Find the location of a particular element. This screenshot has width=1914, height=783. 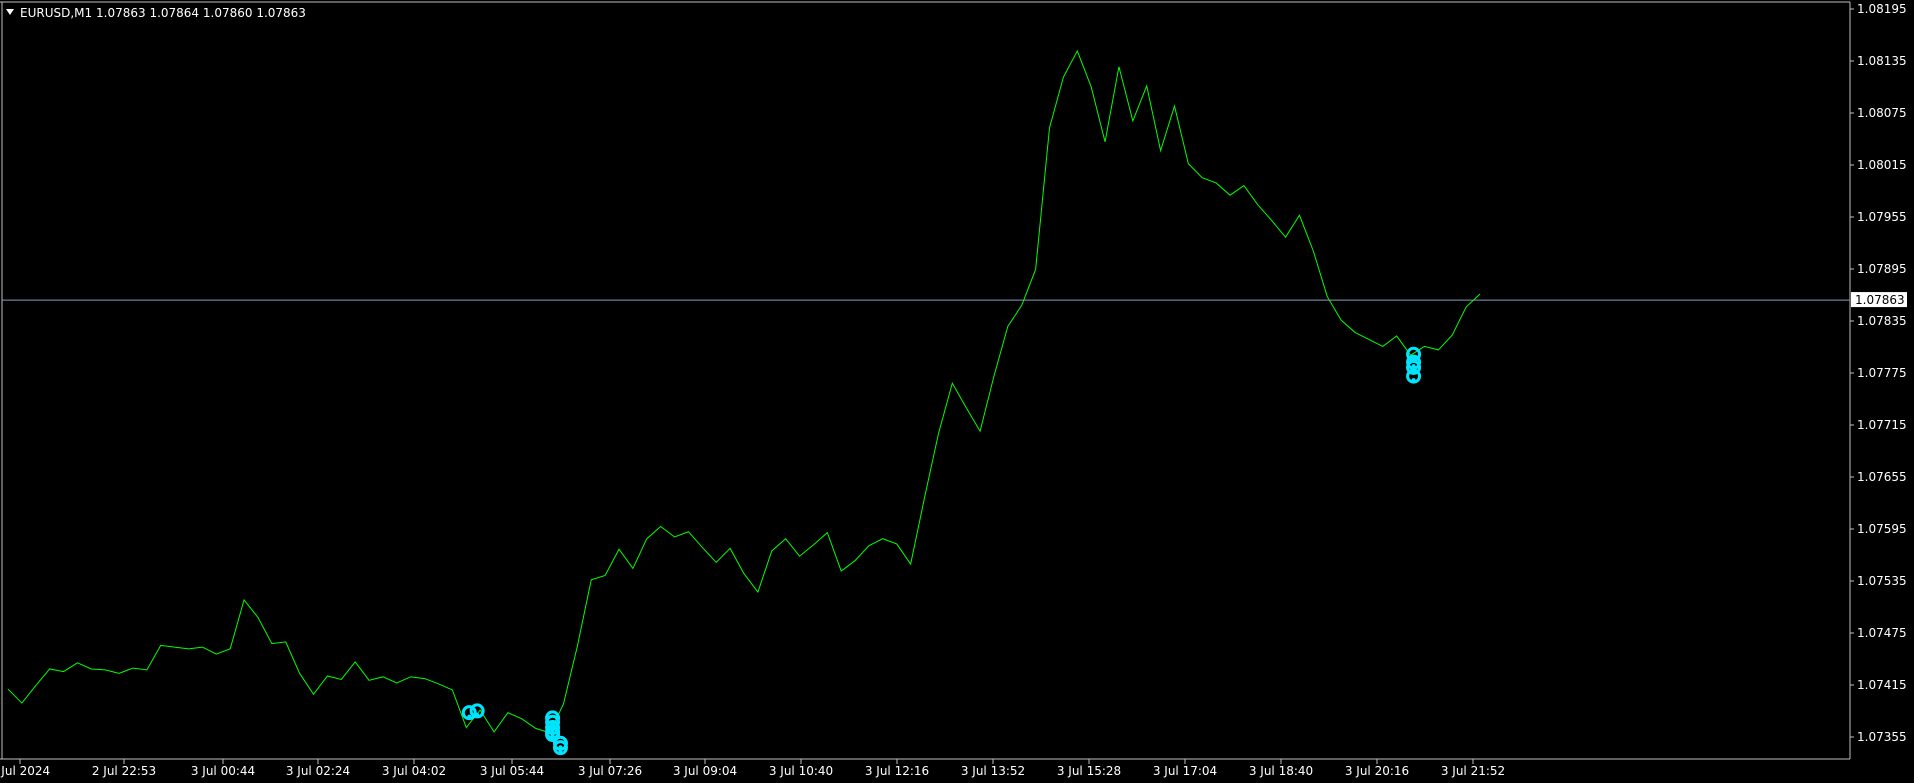

x-tick-label: 3 Jul 21:52 is located at coordinates (1473, 771).